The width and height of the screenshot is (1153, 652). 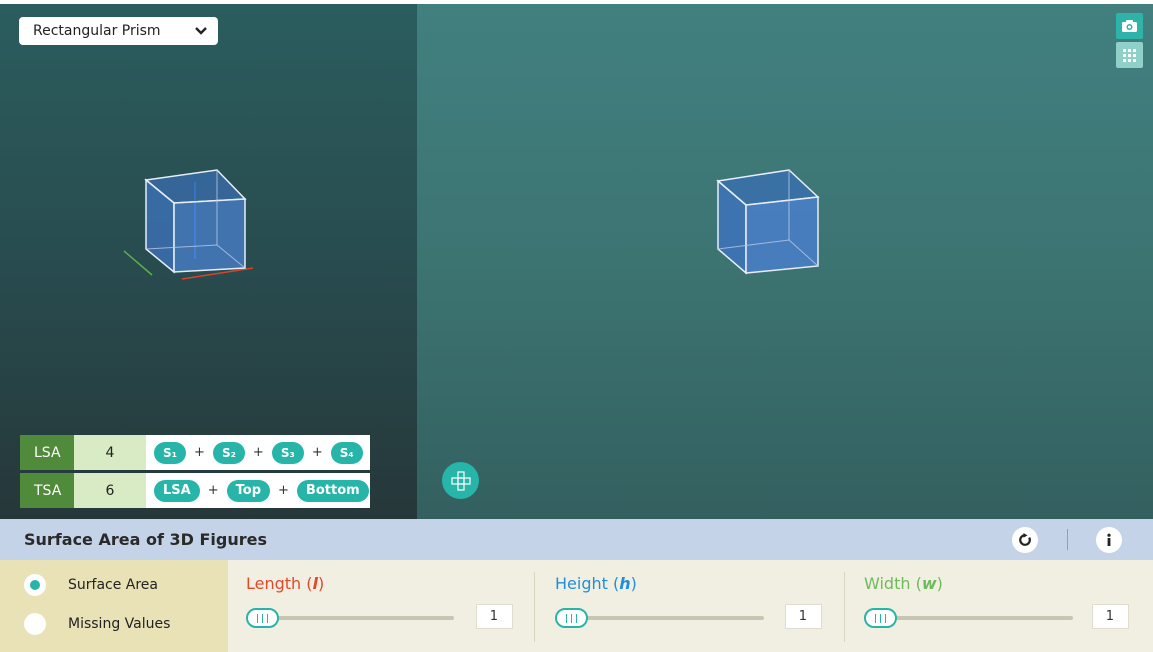 I want to click on camera-button, so click(x=1129, y=26).